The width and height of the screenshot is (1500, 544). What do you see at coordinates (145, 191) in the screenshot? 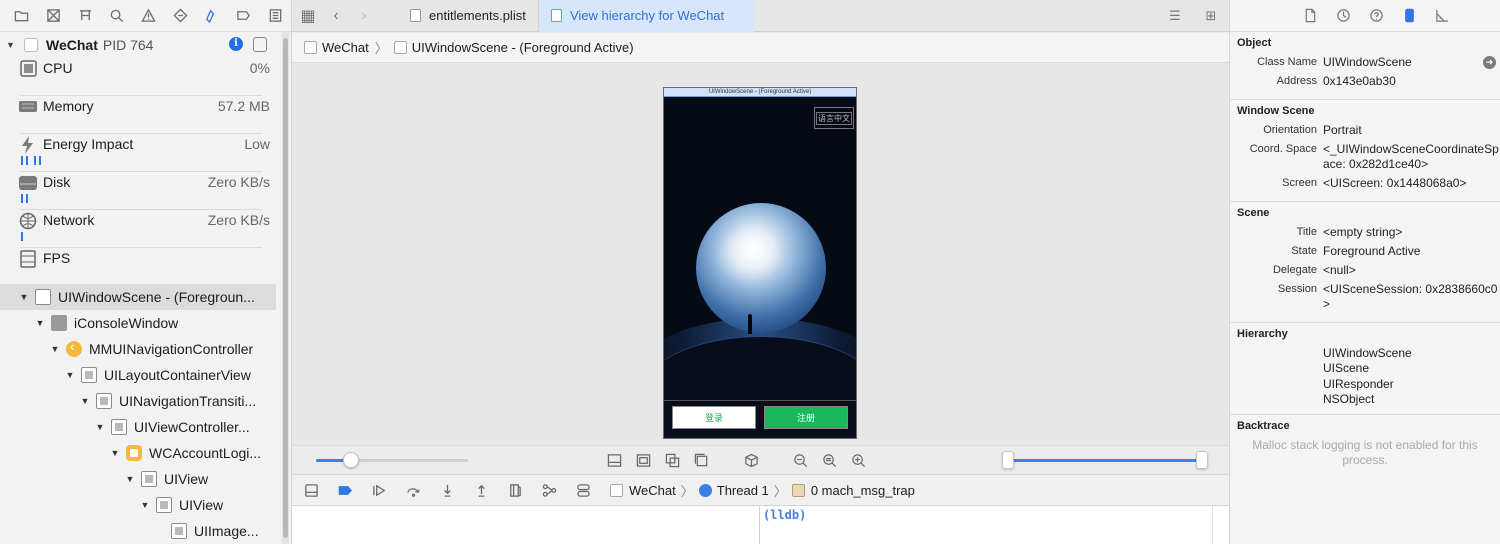
I see `gauge-disk: Disk Zero KB/s` at bounding box center [145, 191].